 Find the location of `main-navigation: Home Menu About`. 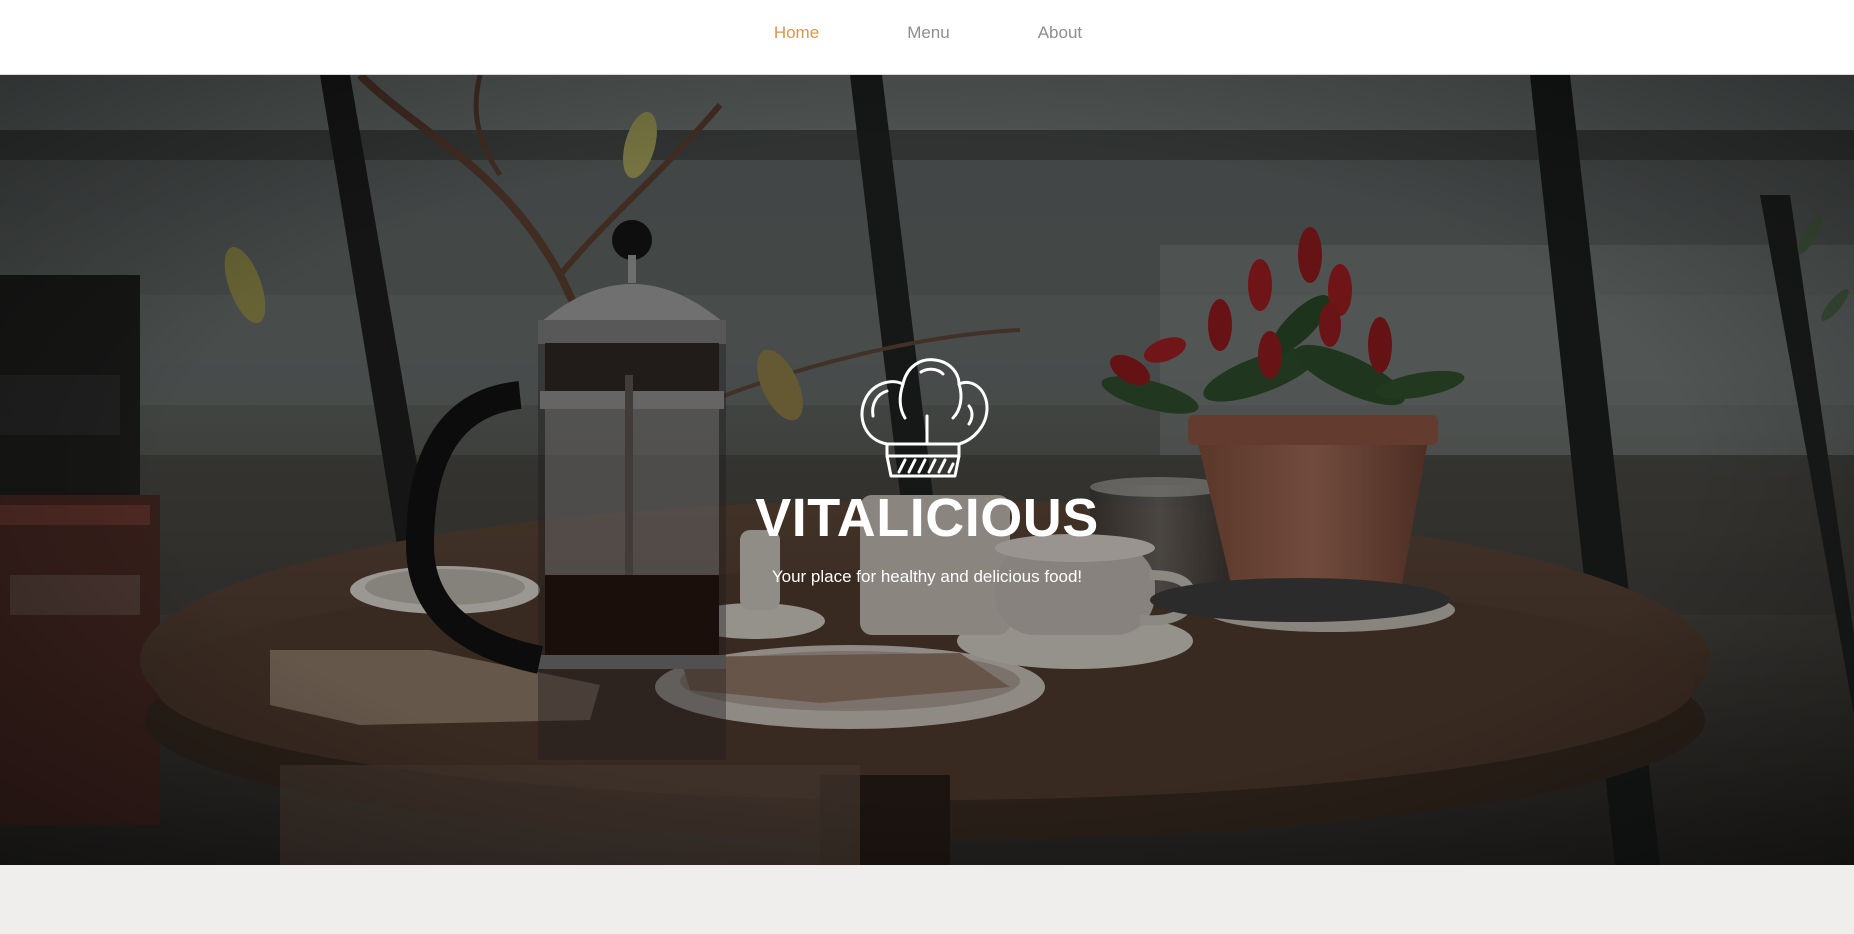

main-navigation: Home Menu About is located at coordinates (928, 33).